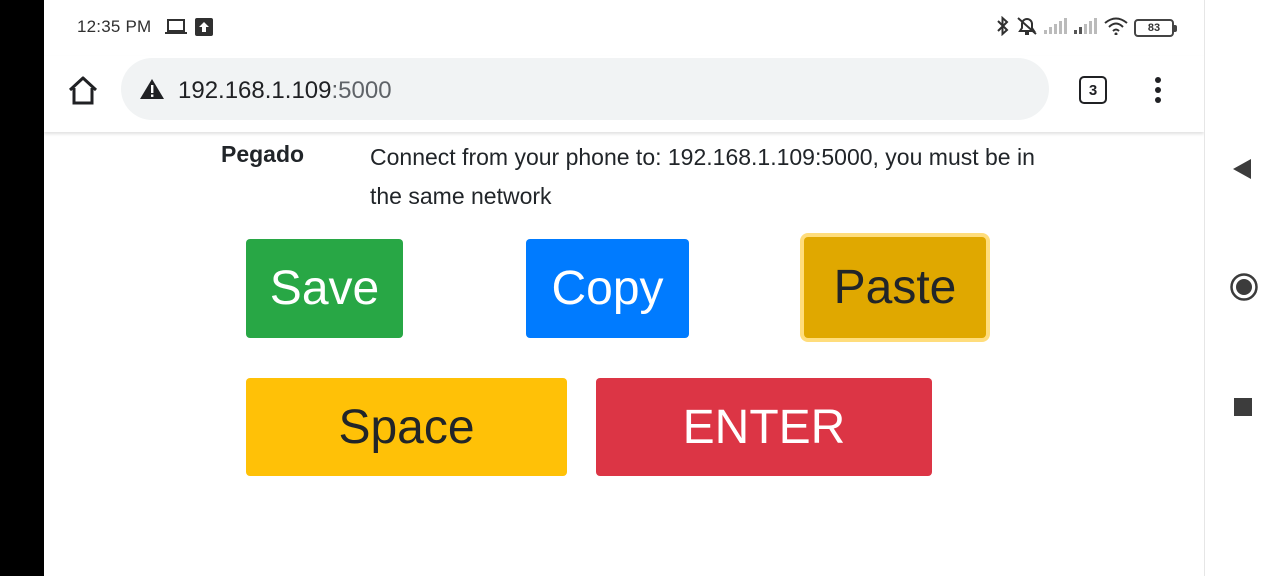 The width and height of the screenshot is (1280, 576). Describe the element at coordinates (361, 90) in the screenshot. I see `url-port: :5000` at that location.